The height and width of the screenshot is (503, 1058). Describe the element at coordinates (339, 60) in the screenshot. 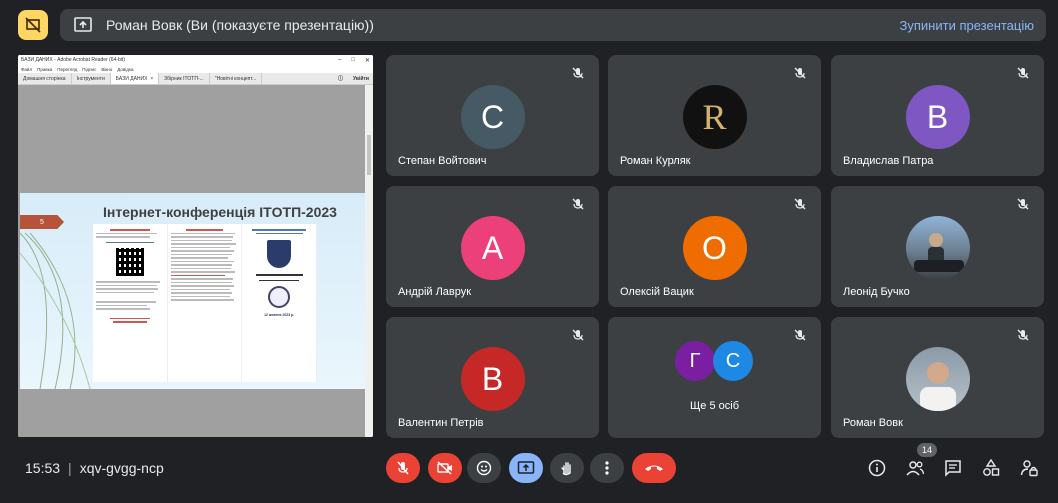

I see `minimize-icon: –` at that location.